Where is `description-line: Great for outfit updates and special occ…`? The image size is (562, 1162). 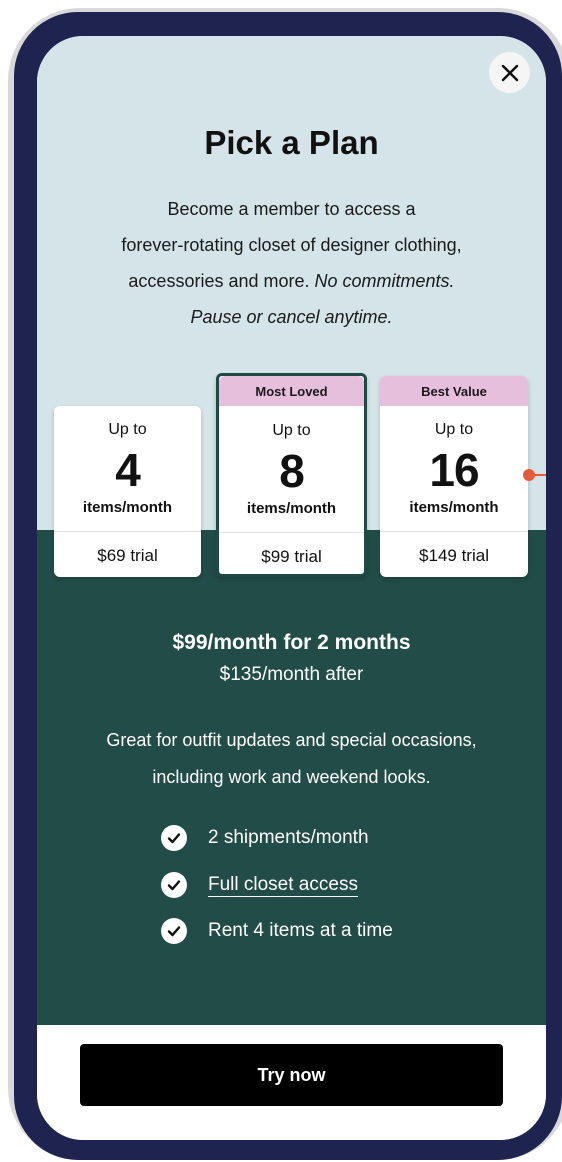
description-line: Great for outfit updates and special occ… is located at coordinates (291, 740).